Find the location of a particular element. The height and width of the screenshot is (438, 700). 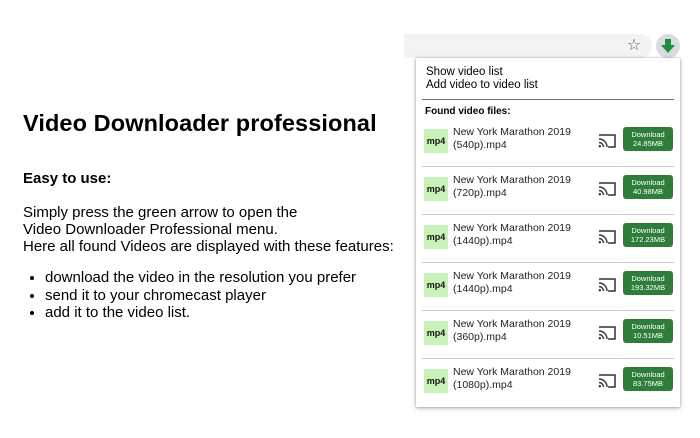

promo-subhead: Easy to use: is located at coordinates (67, 178).